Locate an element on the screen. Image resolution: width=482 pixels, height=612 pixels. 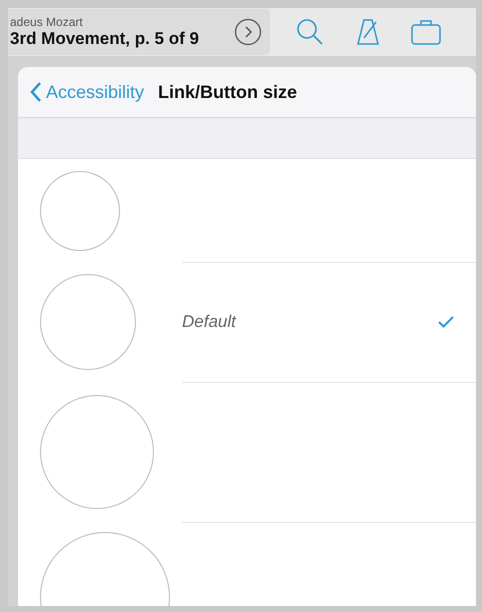
popover-title: Link/Button size is located at coordinates (228, 92).